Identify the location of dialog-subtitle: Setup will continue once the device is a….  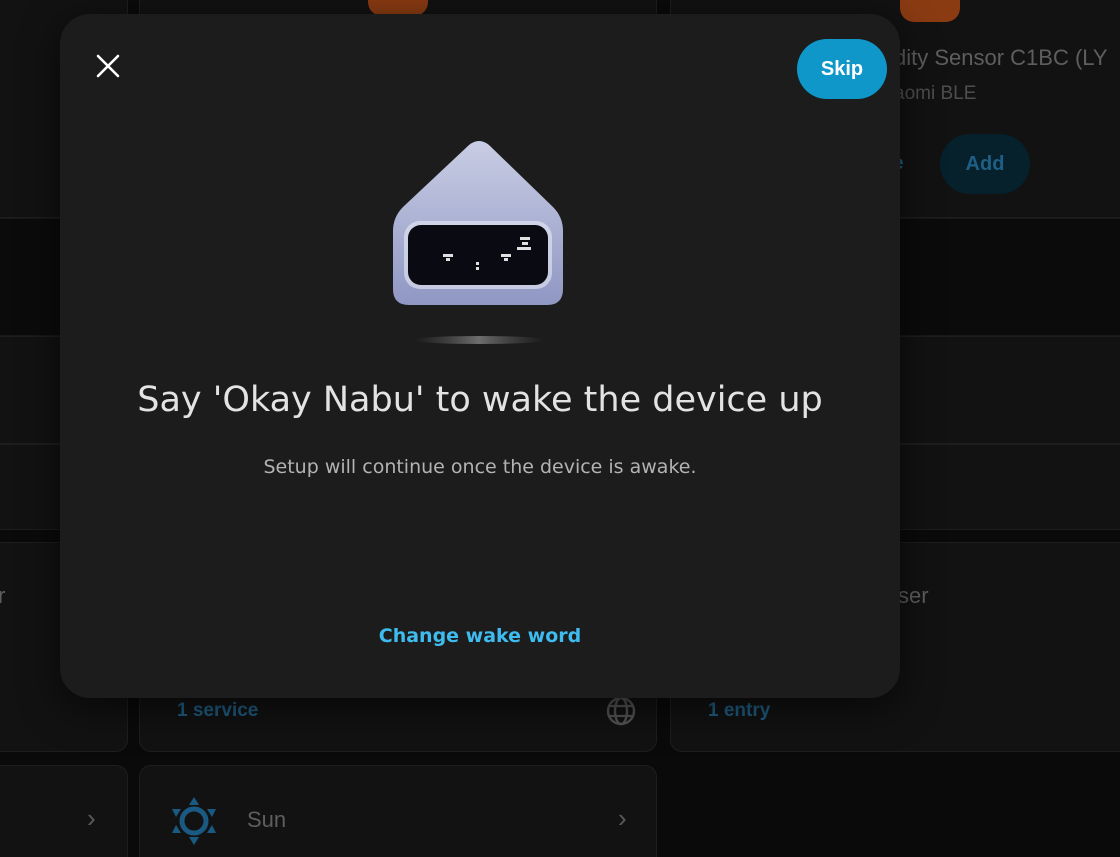
(480, 467).